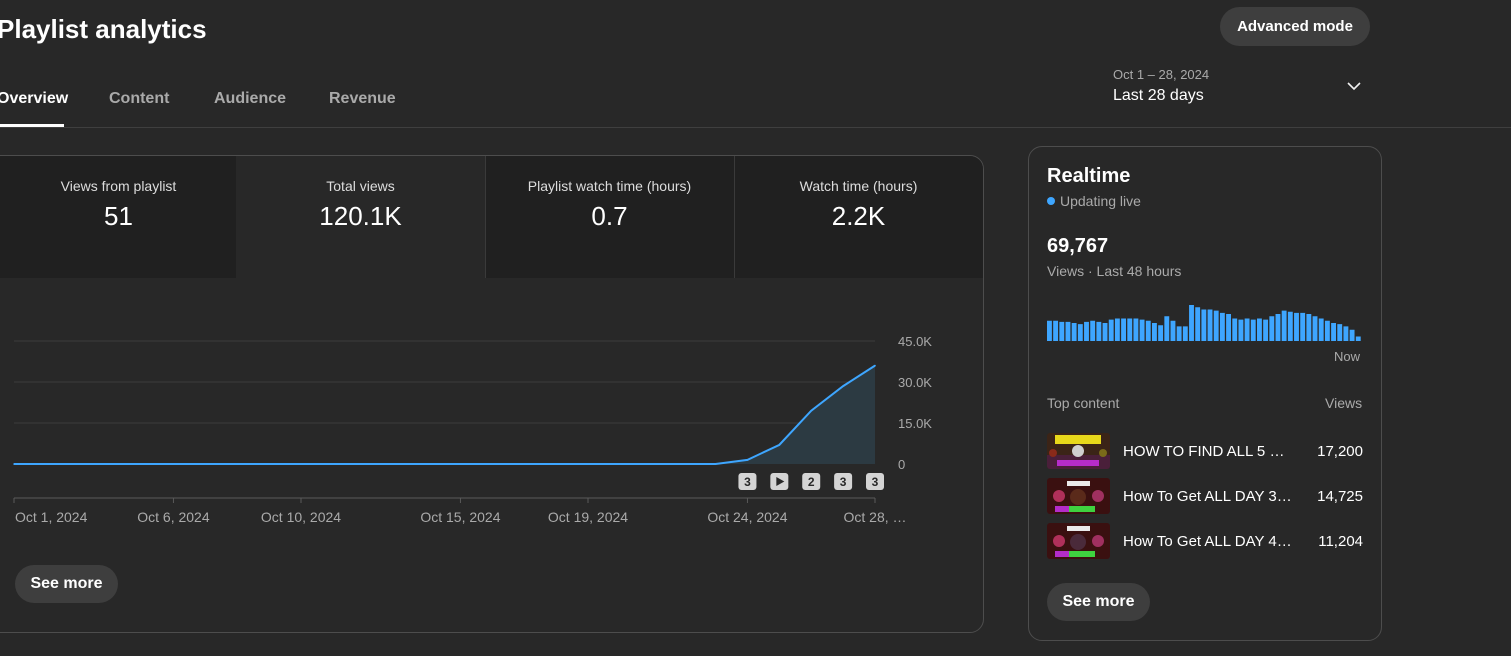  I want to click on metric-views-from-playlist: Views from playlist 51, so click(118, 217).